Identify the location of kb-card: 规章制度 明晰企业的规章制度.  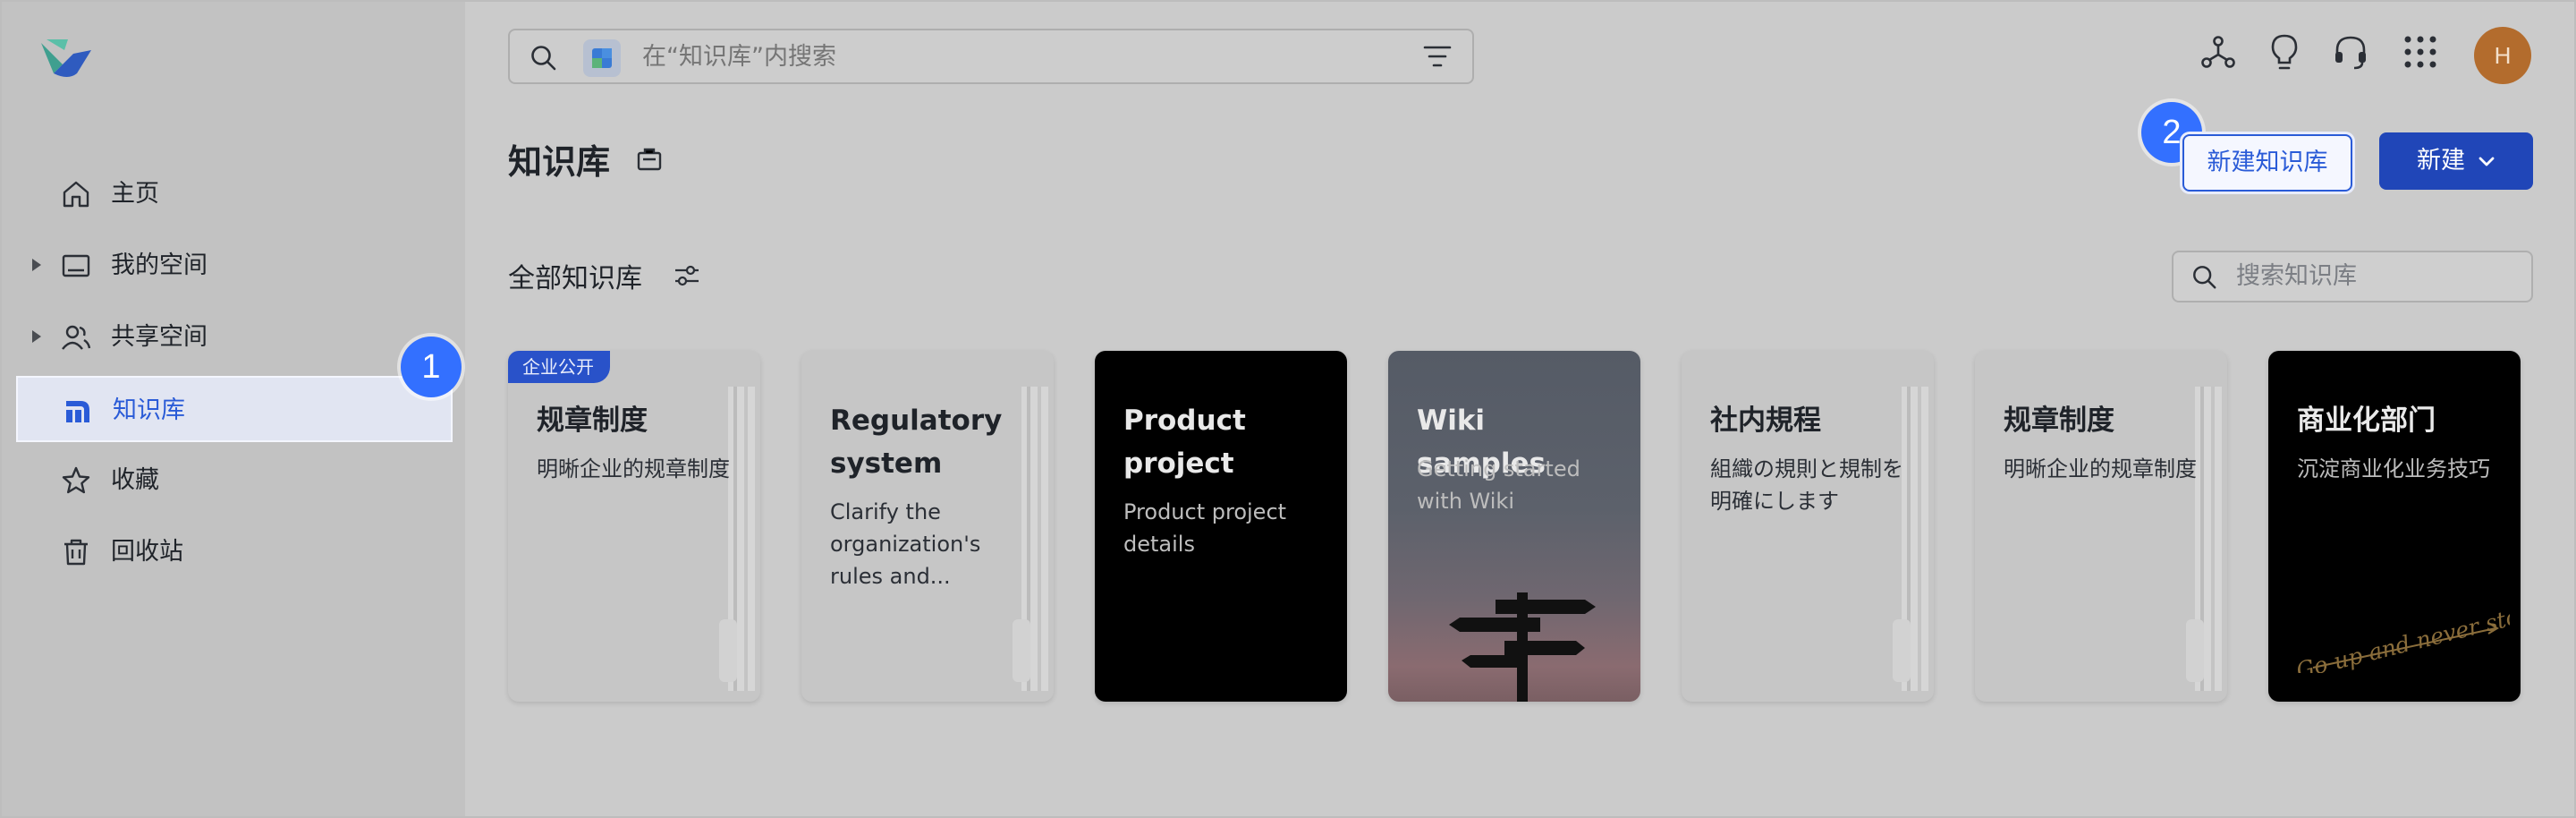
(2101, 527).